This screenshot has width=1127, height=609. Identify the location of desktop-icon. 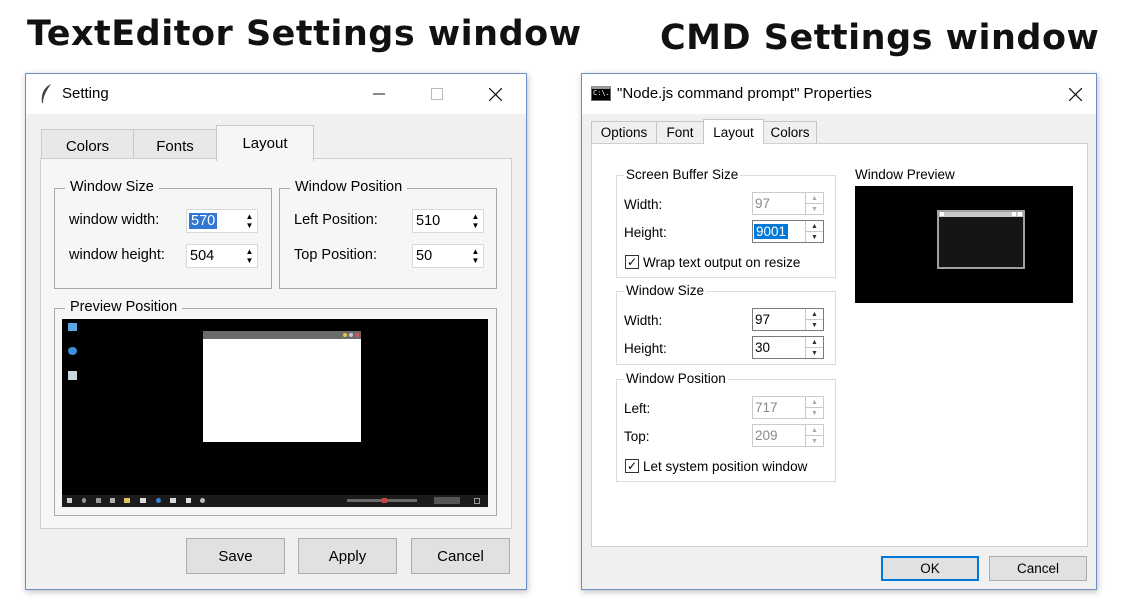
(72, 351).